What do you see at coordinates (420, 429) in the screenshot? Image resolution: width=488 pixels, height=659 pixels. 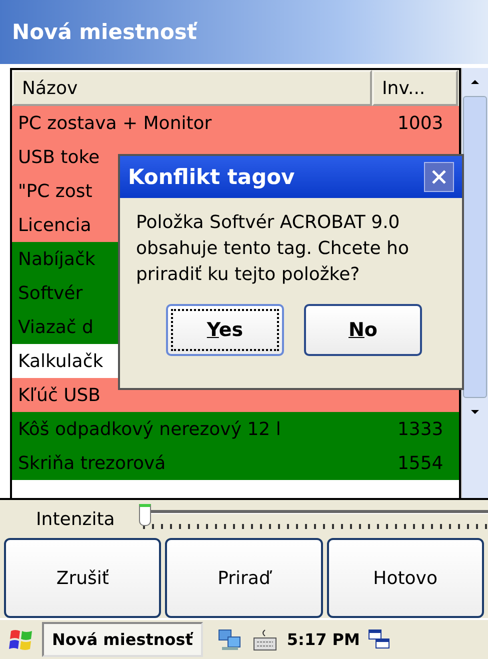 I see `table-cell: 1333` at bounding box center [420, 429].